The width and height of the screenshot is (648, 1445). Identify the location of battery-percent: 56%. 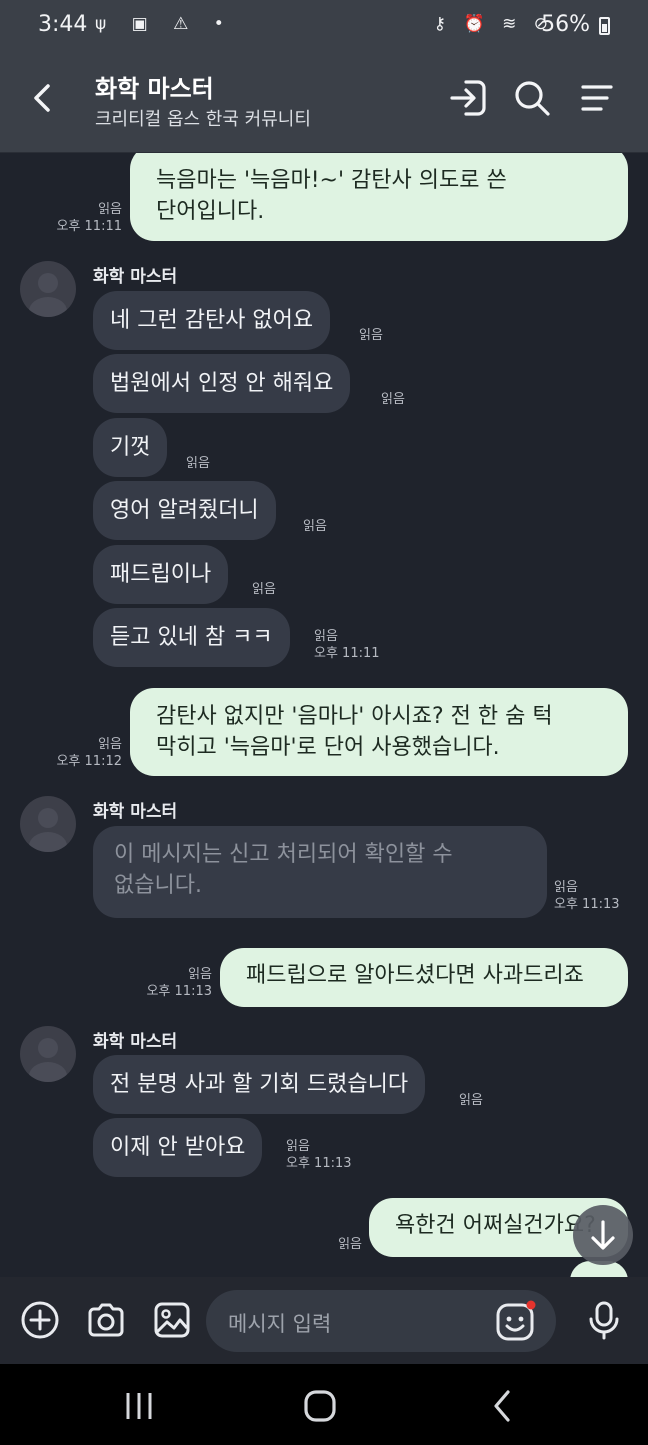
(565, 24).